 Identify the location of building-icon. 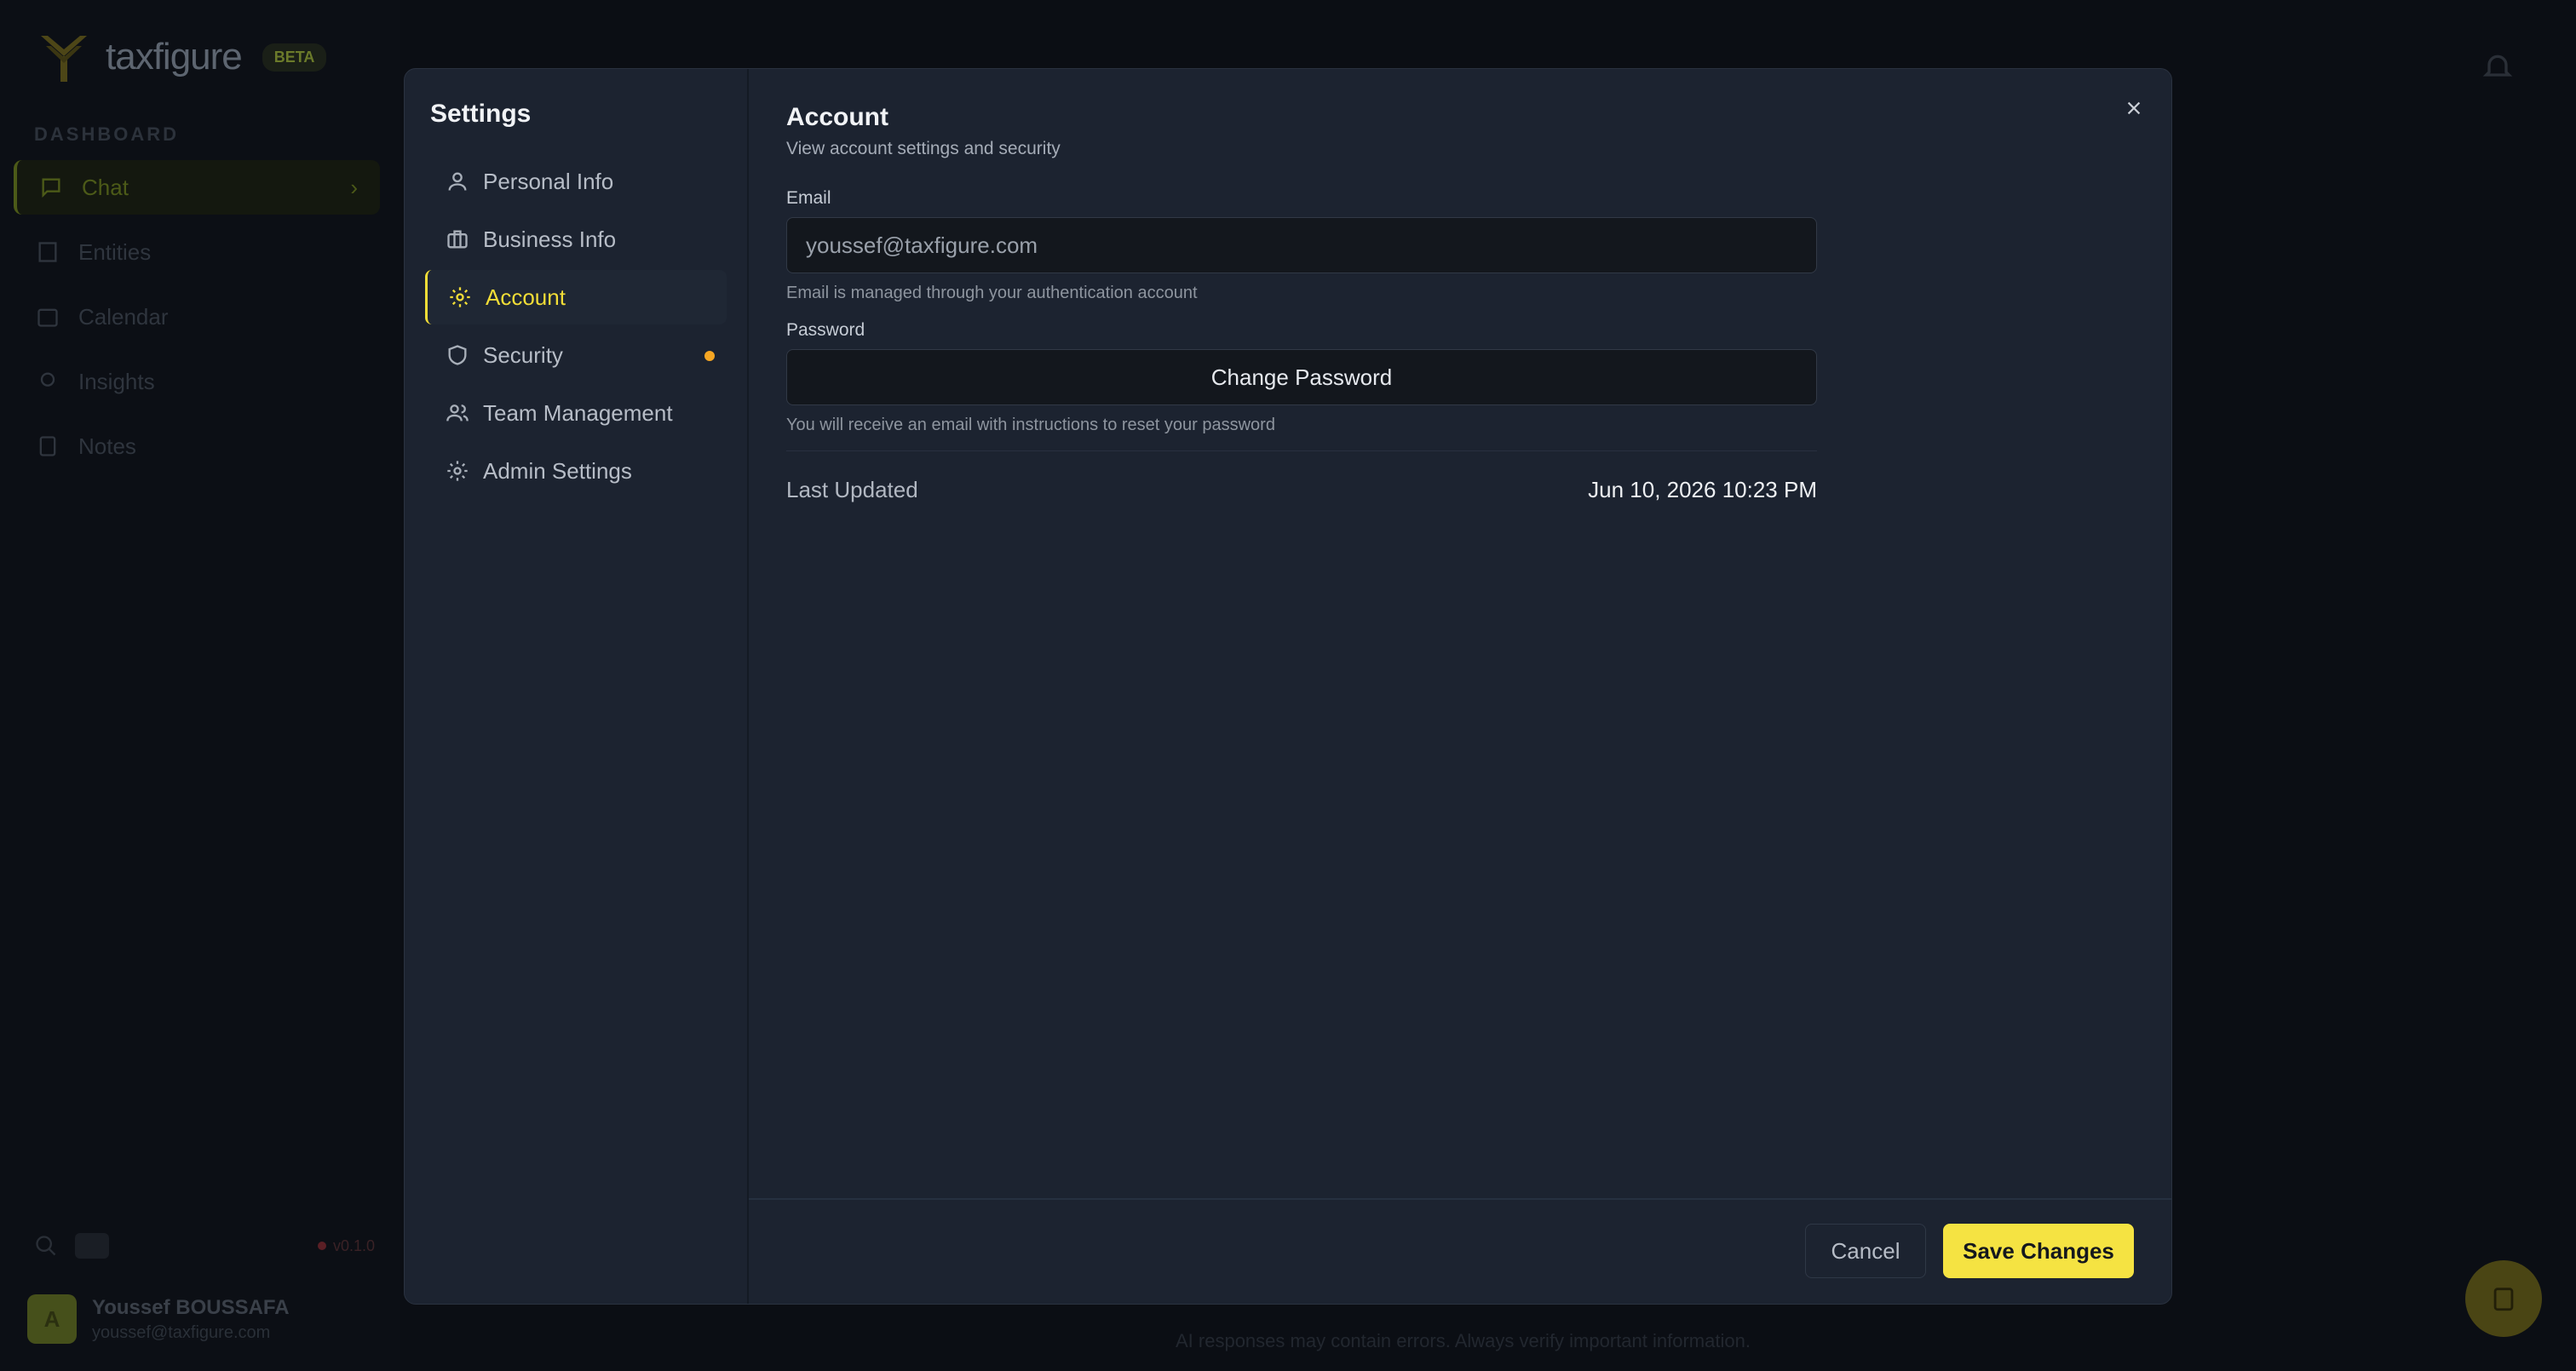
(48, 252).